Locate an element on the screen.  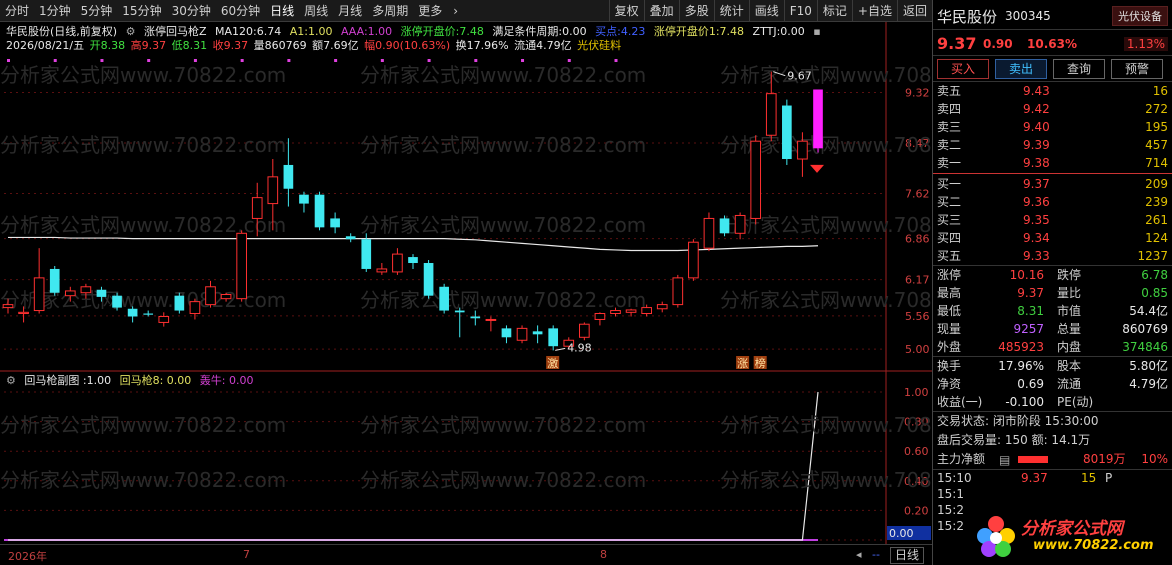
period-tab: 分时 is located at coordinates (17, 11).